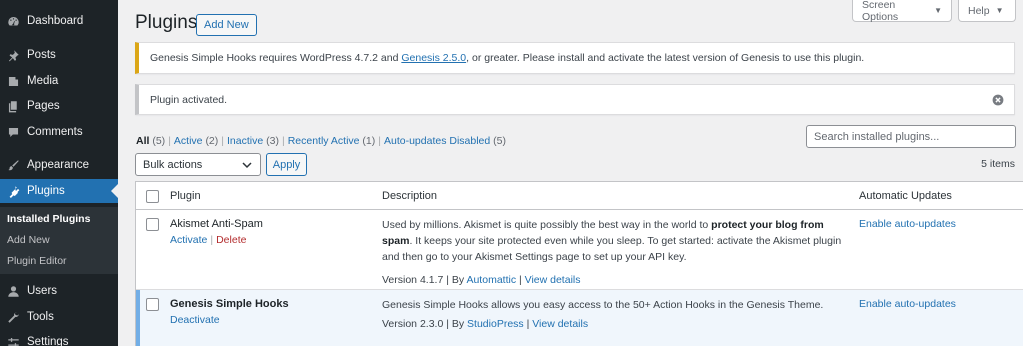 This screenshot has height=346, width=1023. What do you see at coordinates (188, 240) in the screenshot?
I see `activate-link: Activate` at bounding box center [188, 240].